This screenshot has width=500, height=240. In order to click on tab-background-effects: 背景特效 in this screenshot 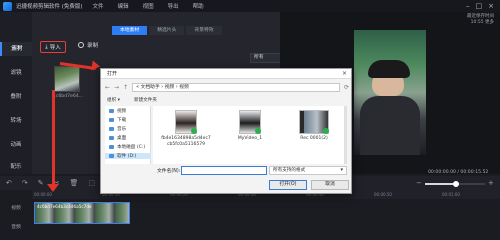, I will do `click(204, 30)`.